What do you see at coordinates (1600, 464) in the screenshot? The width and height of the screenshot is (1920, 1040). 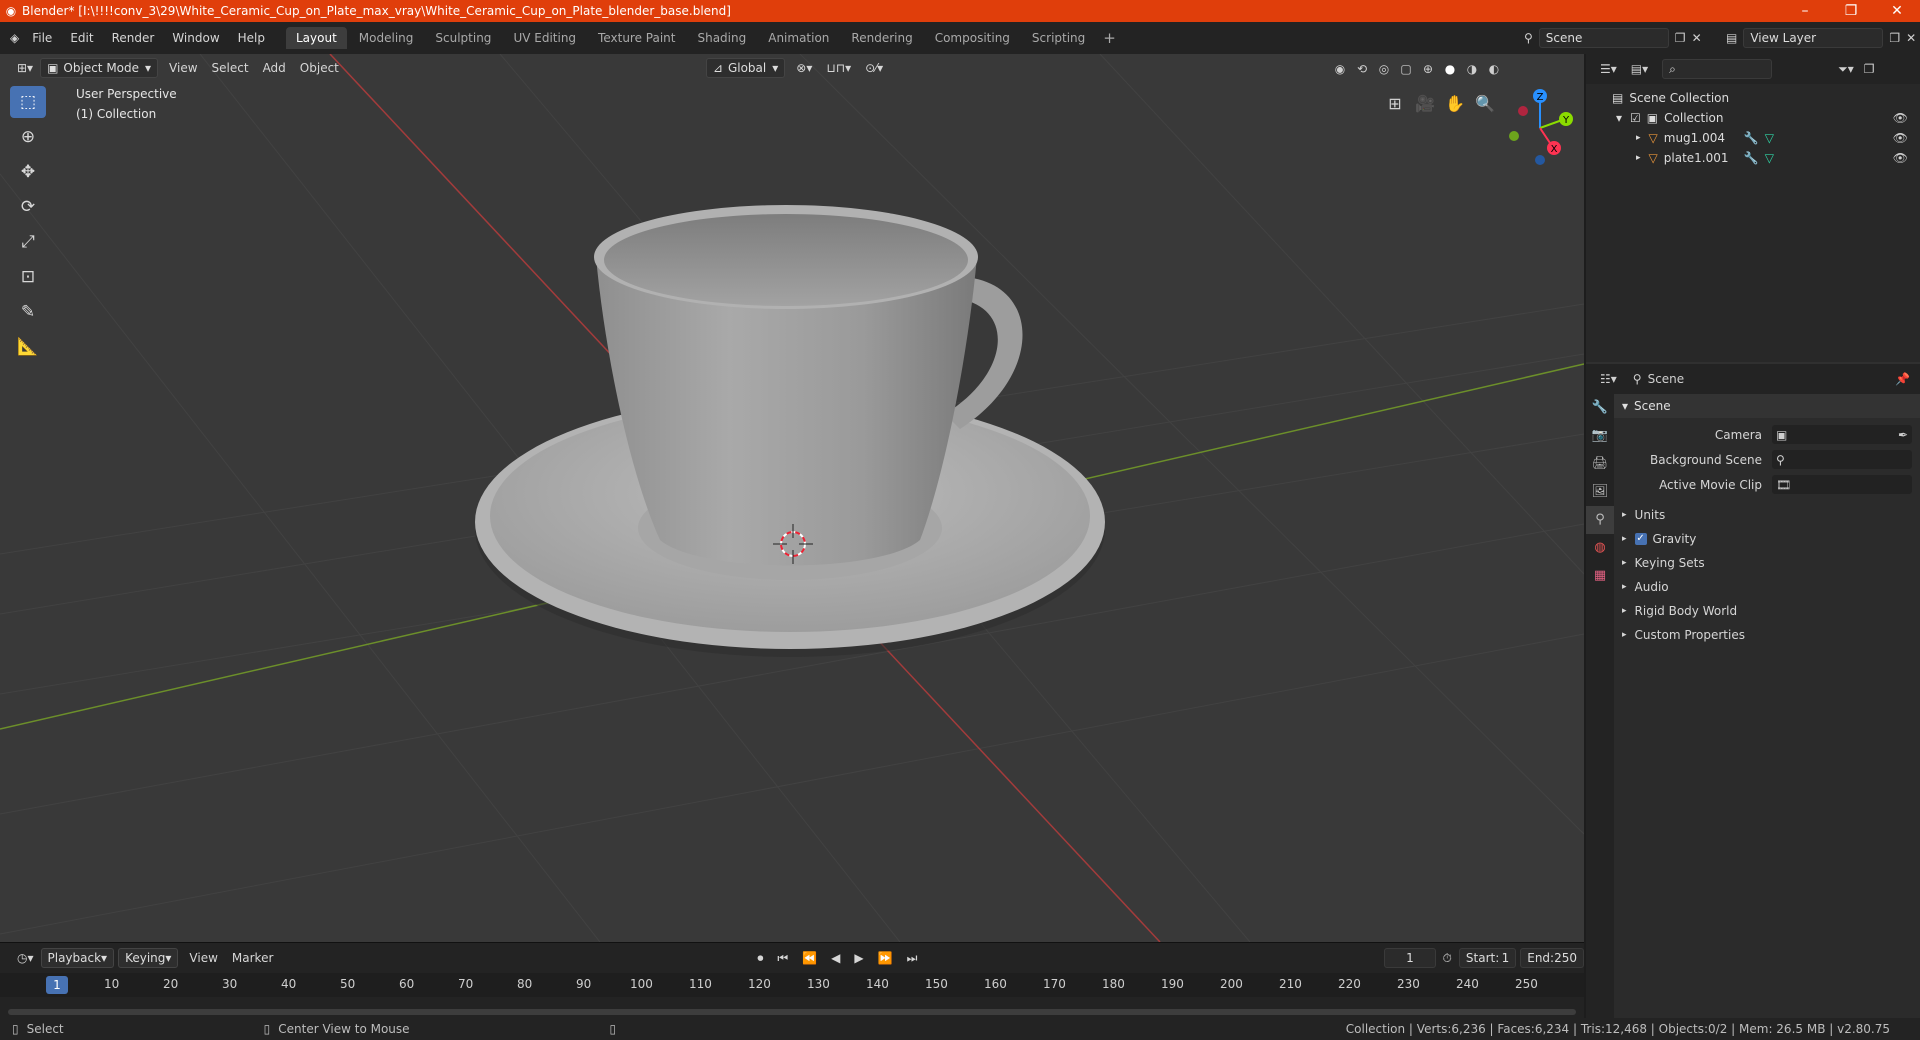 I see `output-tab-icon: 🖨` at bounding box center [1600, 464].